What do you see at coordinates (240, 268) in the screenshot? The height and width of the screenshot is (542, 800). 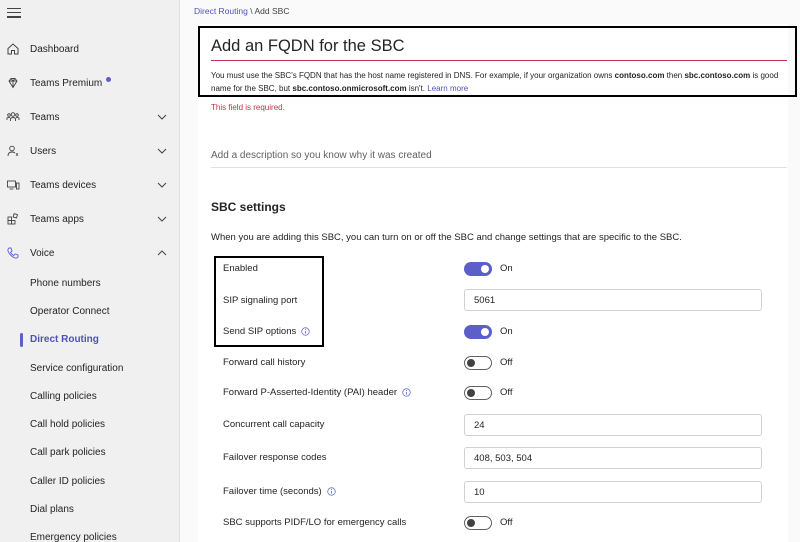 I see `enabled-label: Enabled` at bounding box center [240, 268].